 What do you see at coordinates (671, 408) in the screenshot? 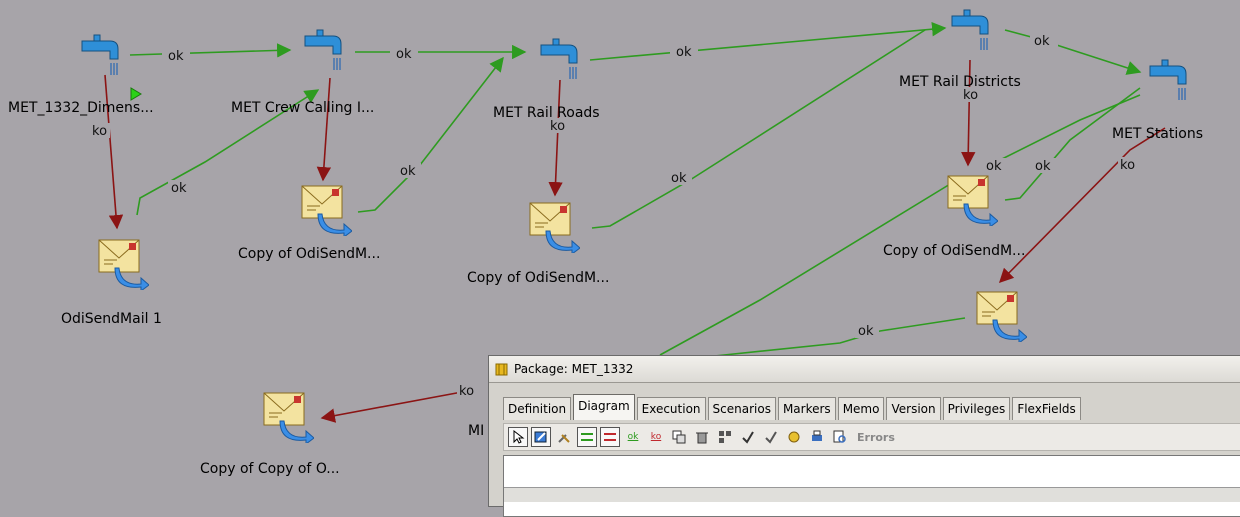
I see `tab-execution: Execution` at bounding box center [671, 408].